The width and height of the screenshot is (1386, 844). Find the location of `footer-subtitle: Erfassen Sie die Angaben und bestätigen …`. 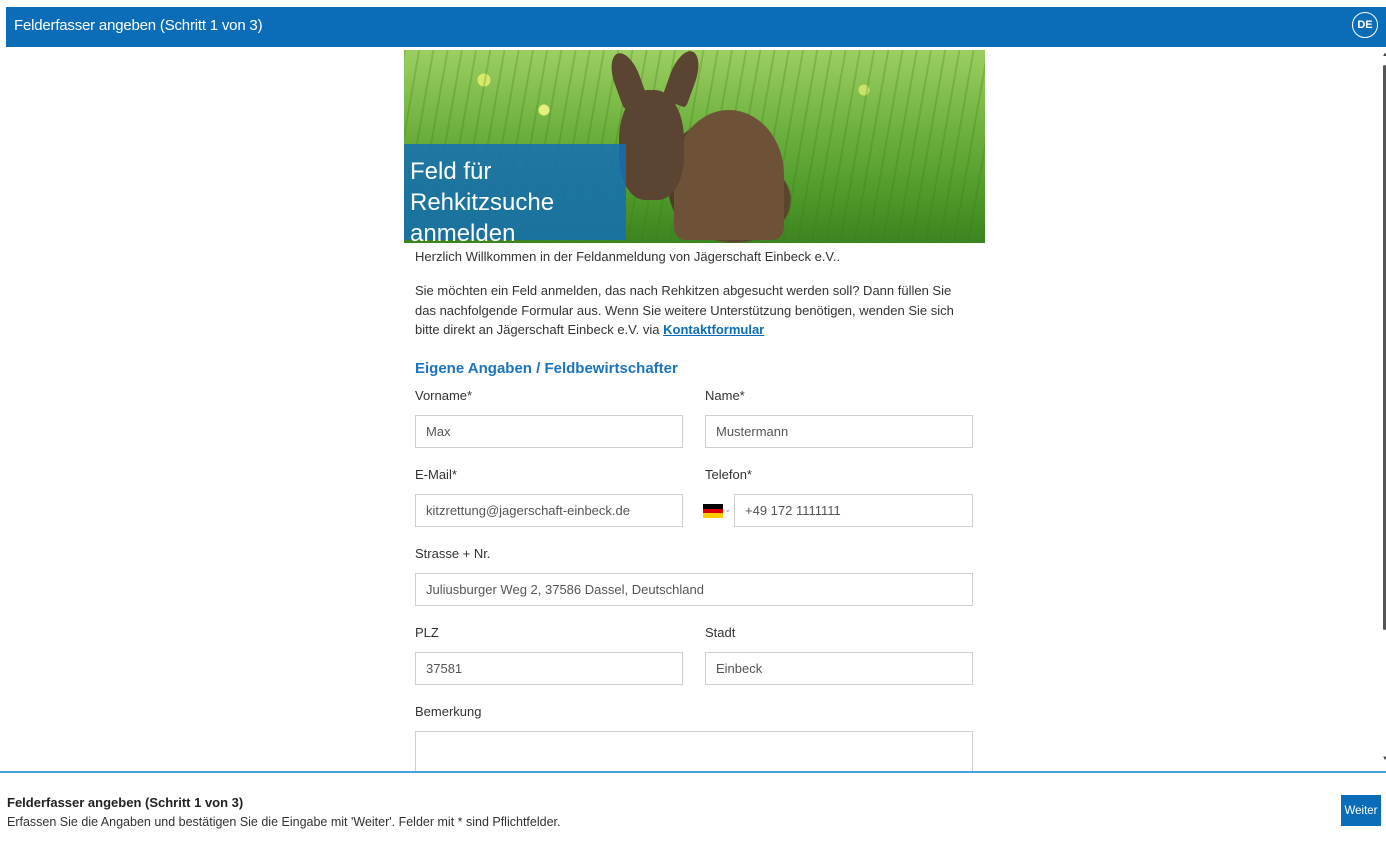

footer-subtitle: Erfassen Sie die Angaben und bestätigen … is located at coordinates (284, 822).